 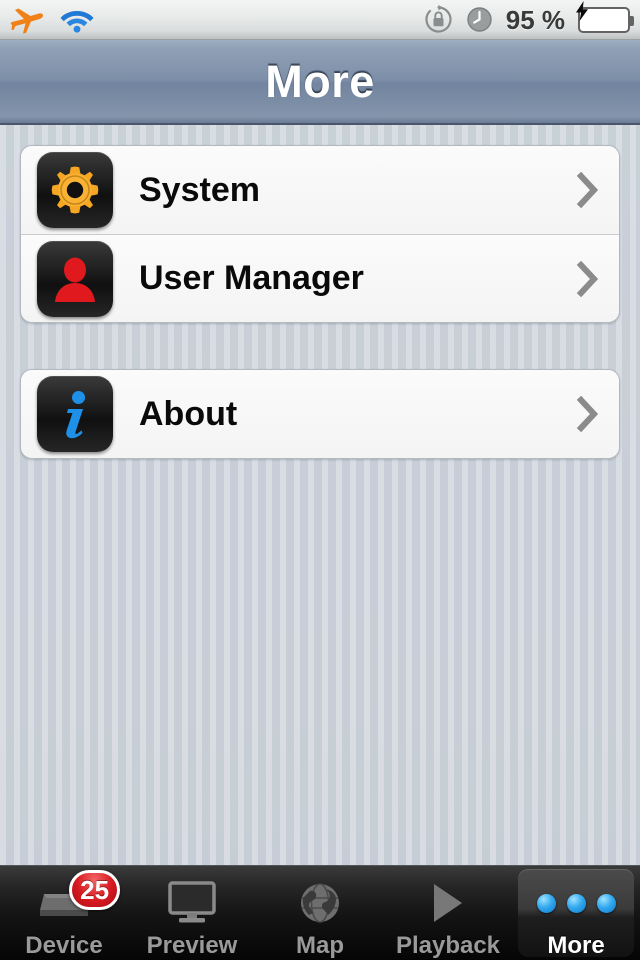 What do you see at coordinates (251, 278) in the screenshot?
I see `list-item-label: User Manager` at bounding box center [251, 278].